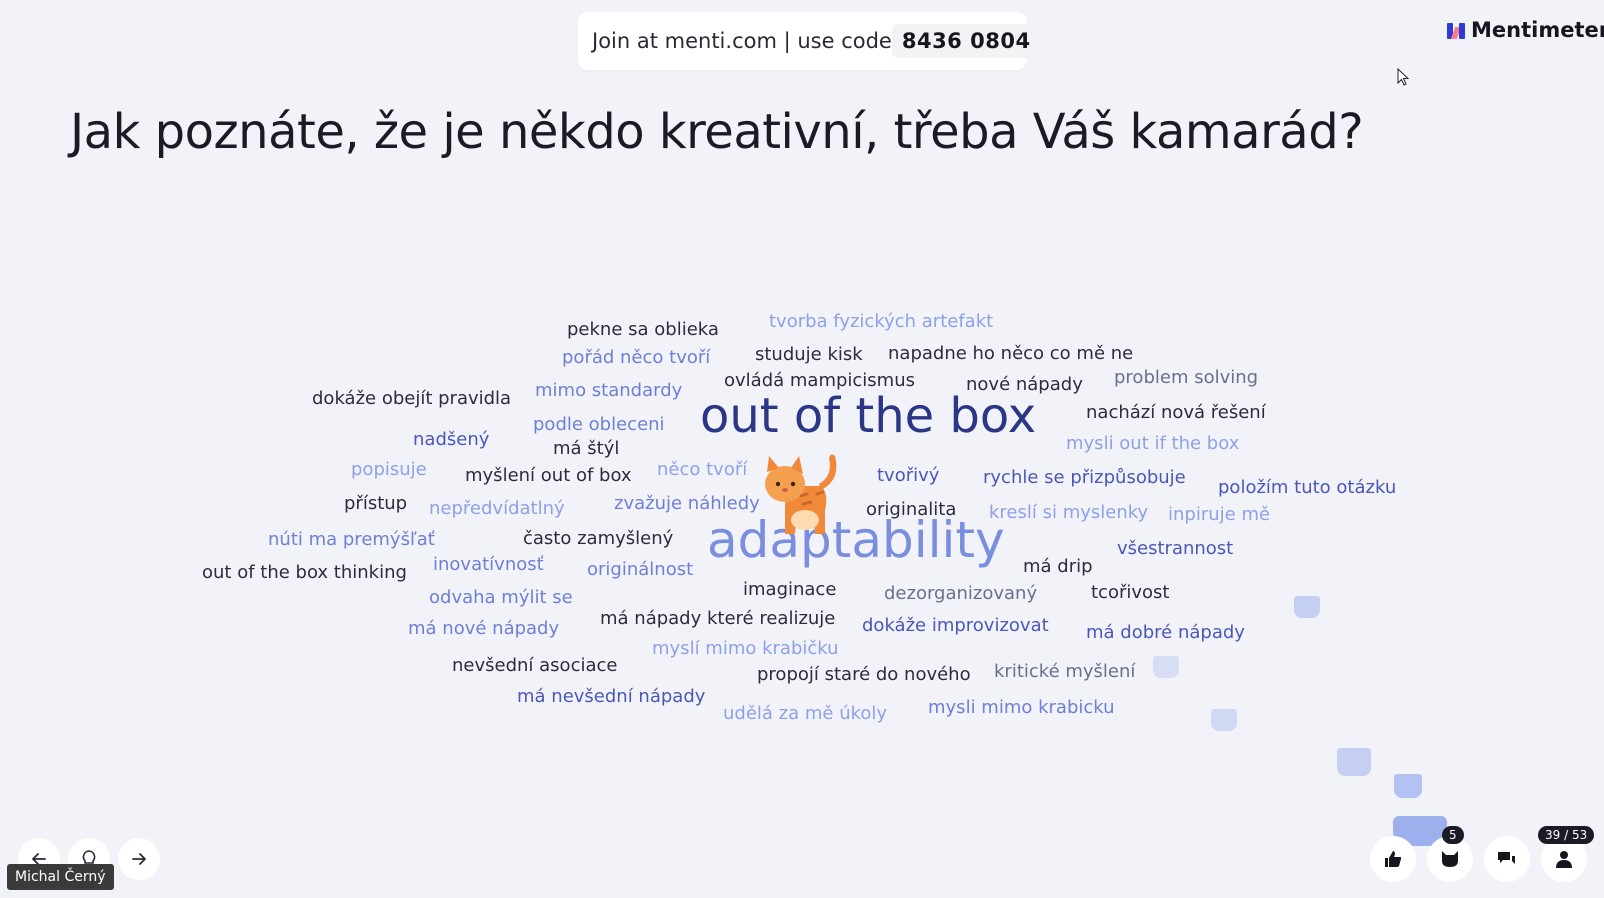  I want to click on cloud-word: má nové nápady, so click(484, 628).